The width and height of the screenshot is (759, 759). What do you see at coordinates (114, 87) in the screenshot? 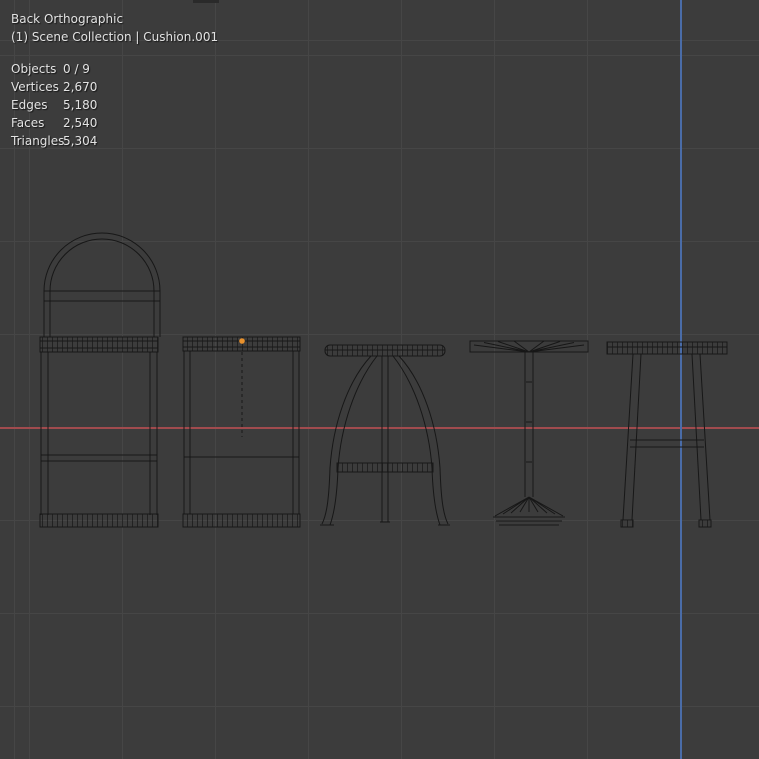
I see `stat-row-vertices: Vertices 2,670` at bounding box center [114, 87].